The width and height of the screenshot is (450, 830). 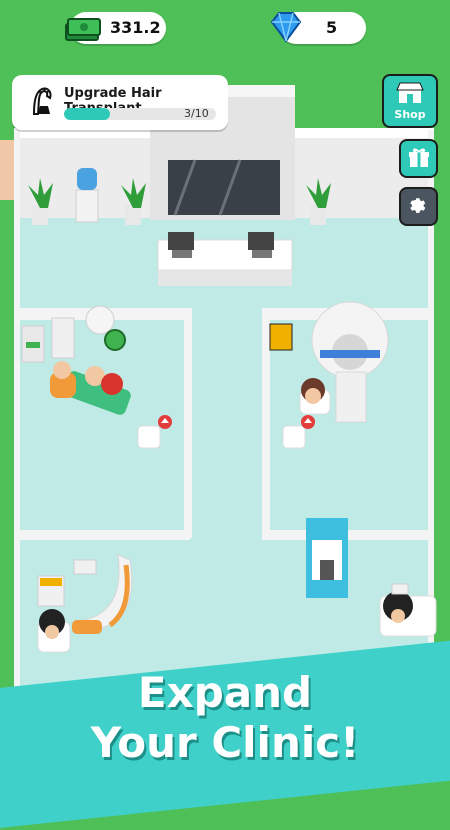 I want to click on promo-line-2: Your Clinic!, so click(x=225, y=742).